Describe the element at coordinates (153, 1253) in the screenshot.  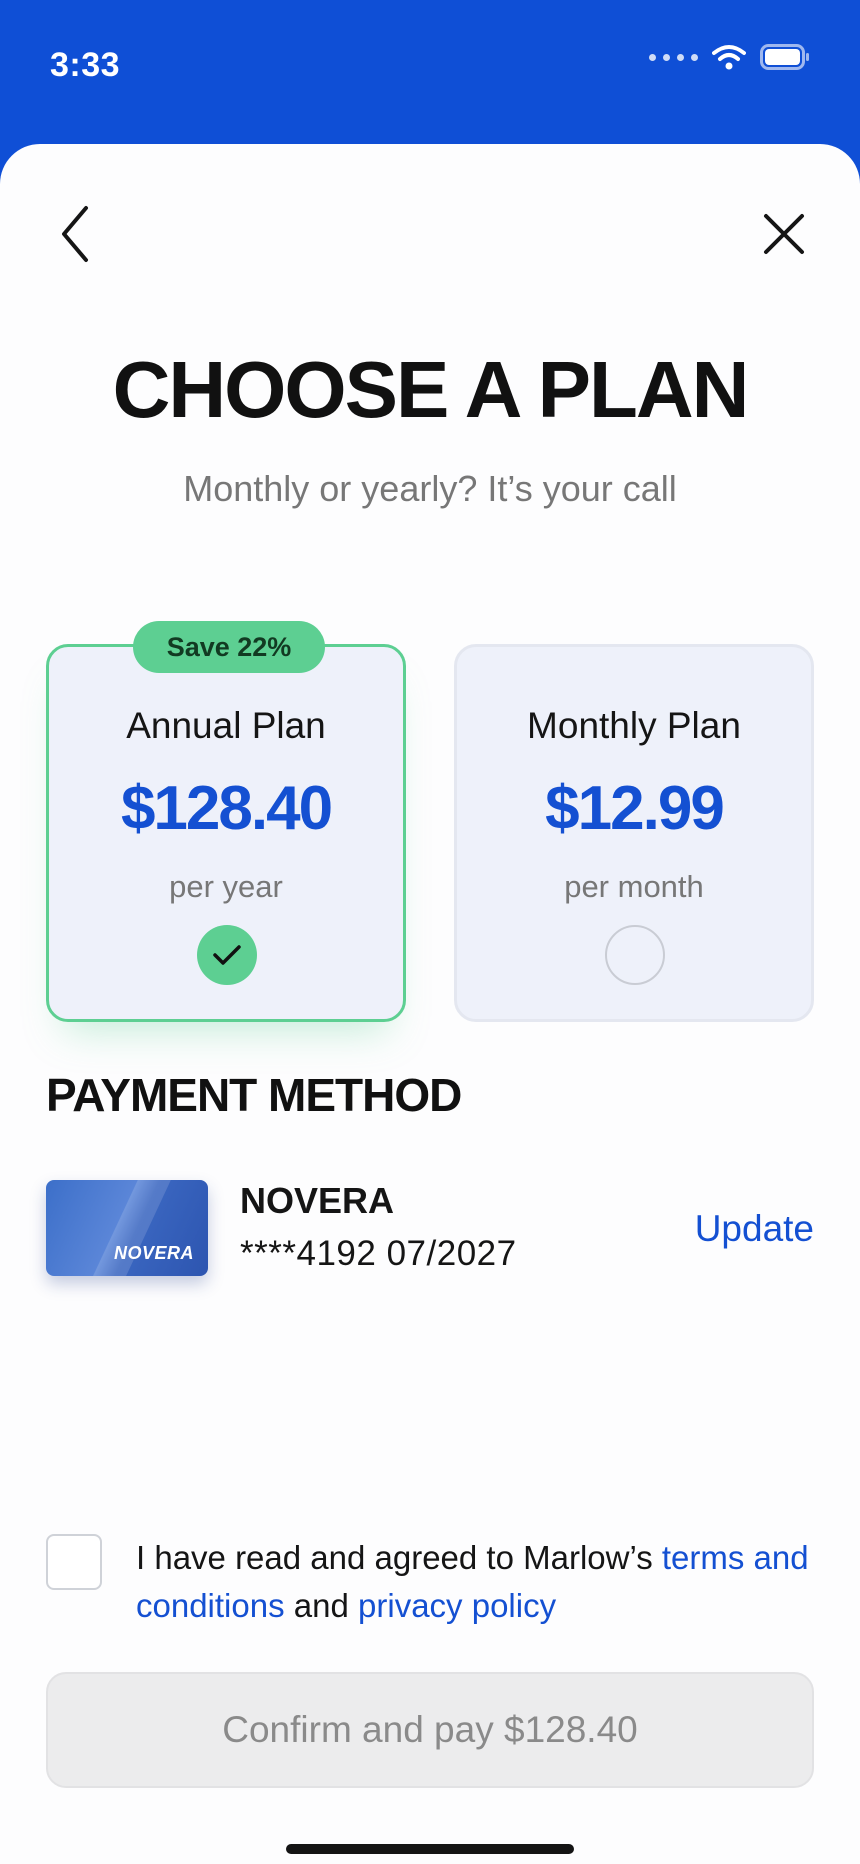
I see `card-logo-text: NOVERA` at that location.